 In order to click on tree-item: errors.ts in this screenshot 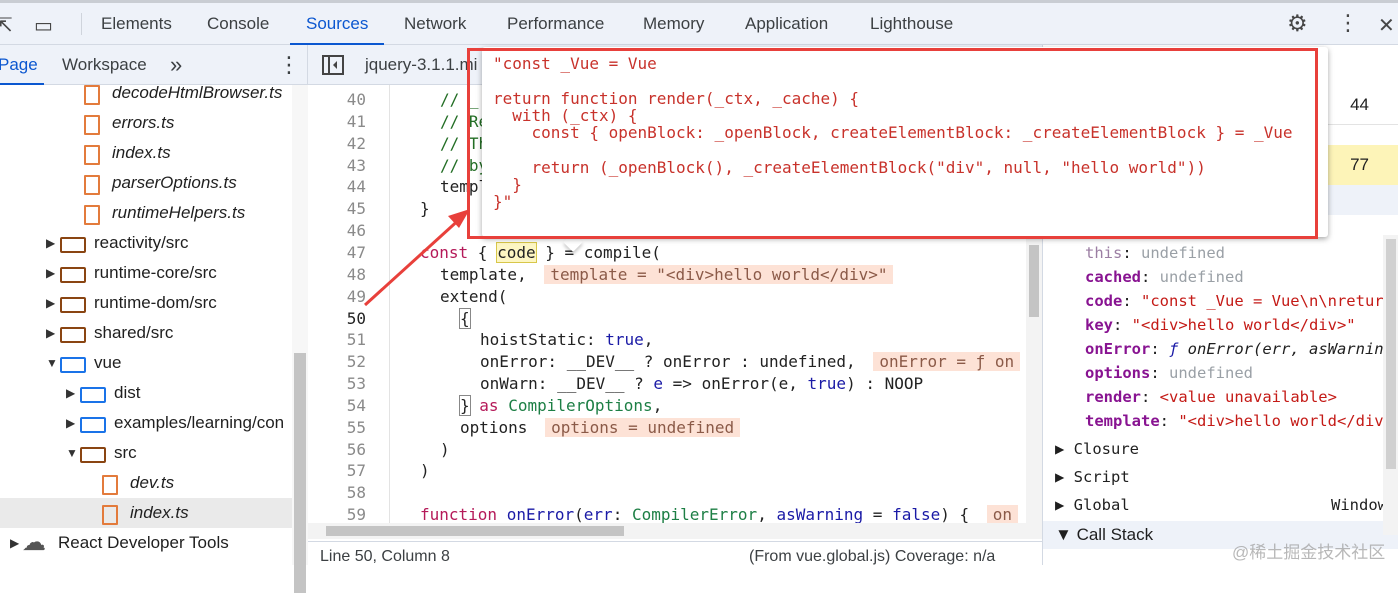, I will do `click(146, 123)`.